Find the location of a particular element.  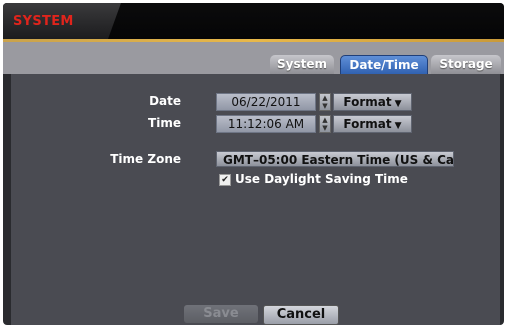

time-label: Time is located at coordinates (164, 123).